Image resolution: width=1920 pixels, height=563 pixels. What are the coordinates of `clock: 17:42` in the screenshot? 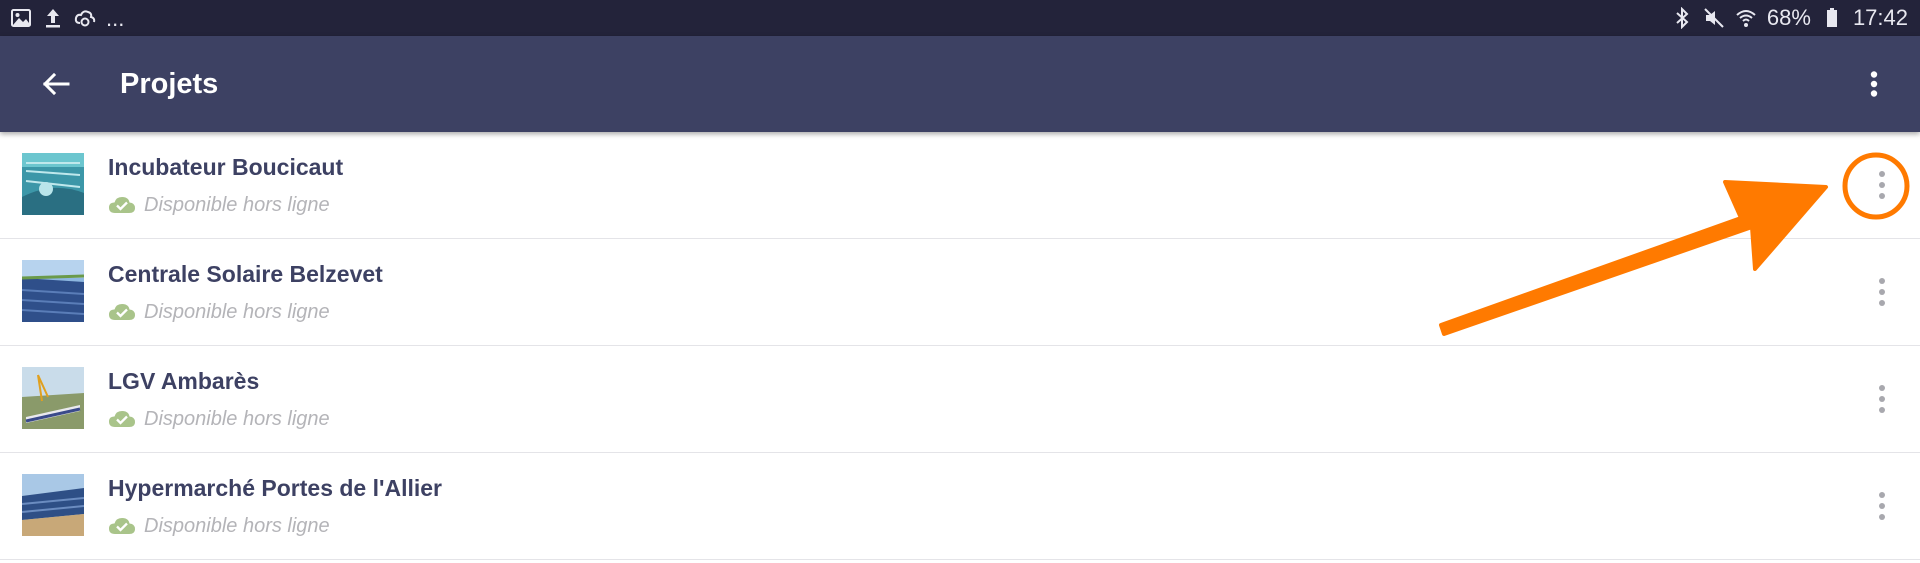 It's located at (1880, 17).